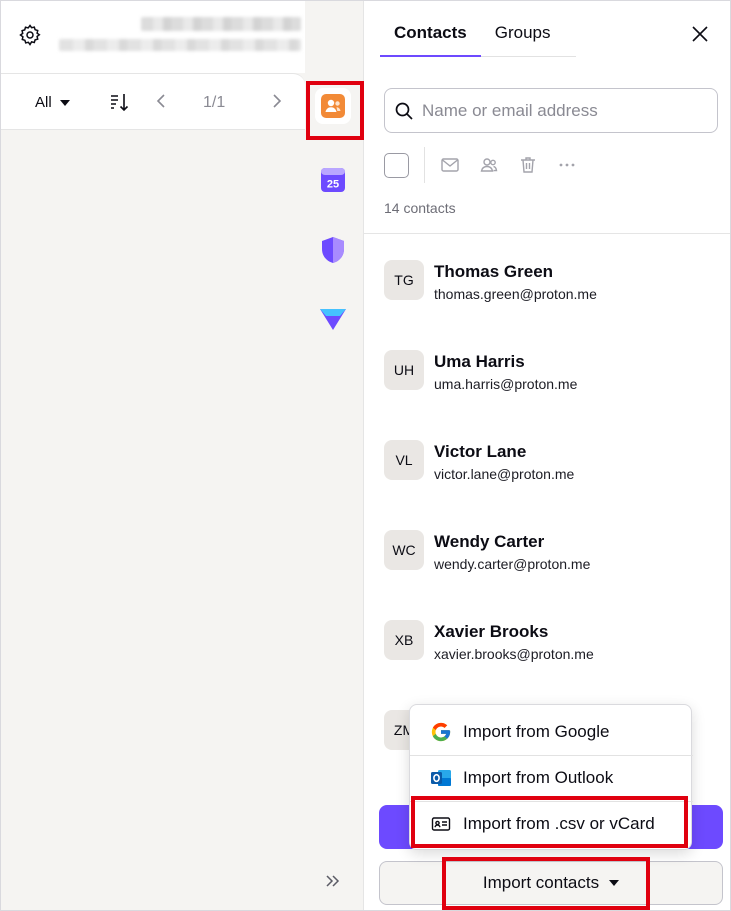 The image size is (731, 911). What do you see at coordinates (333, 185) in the screenshot?
I see `svg-text: 25` at bounding box center [333, 185].